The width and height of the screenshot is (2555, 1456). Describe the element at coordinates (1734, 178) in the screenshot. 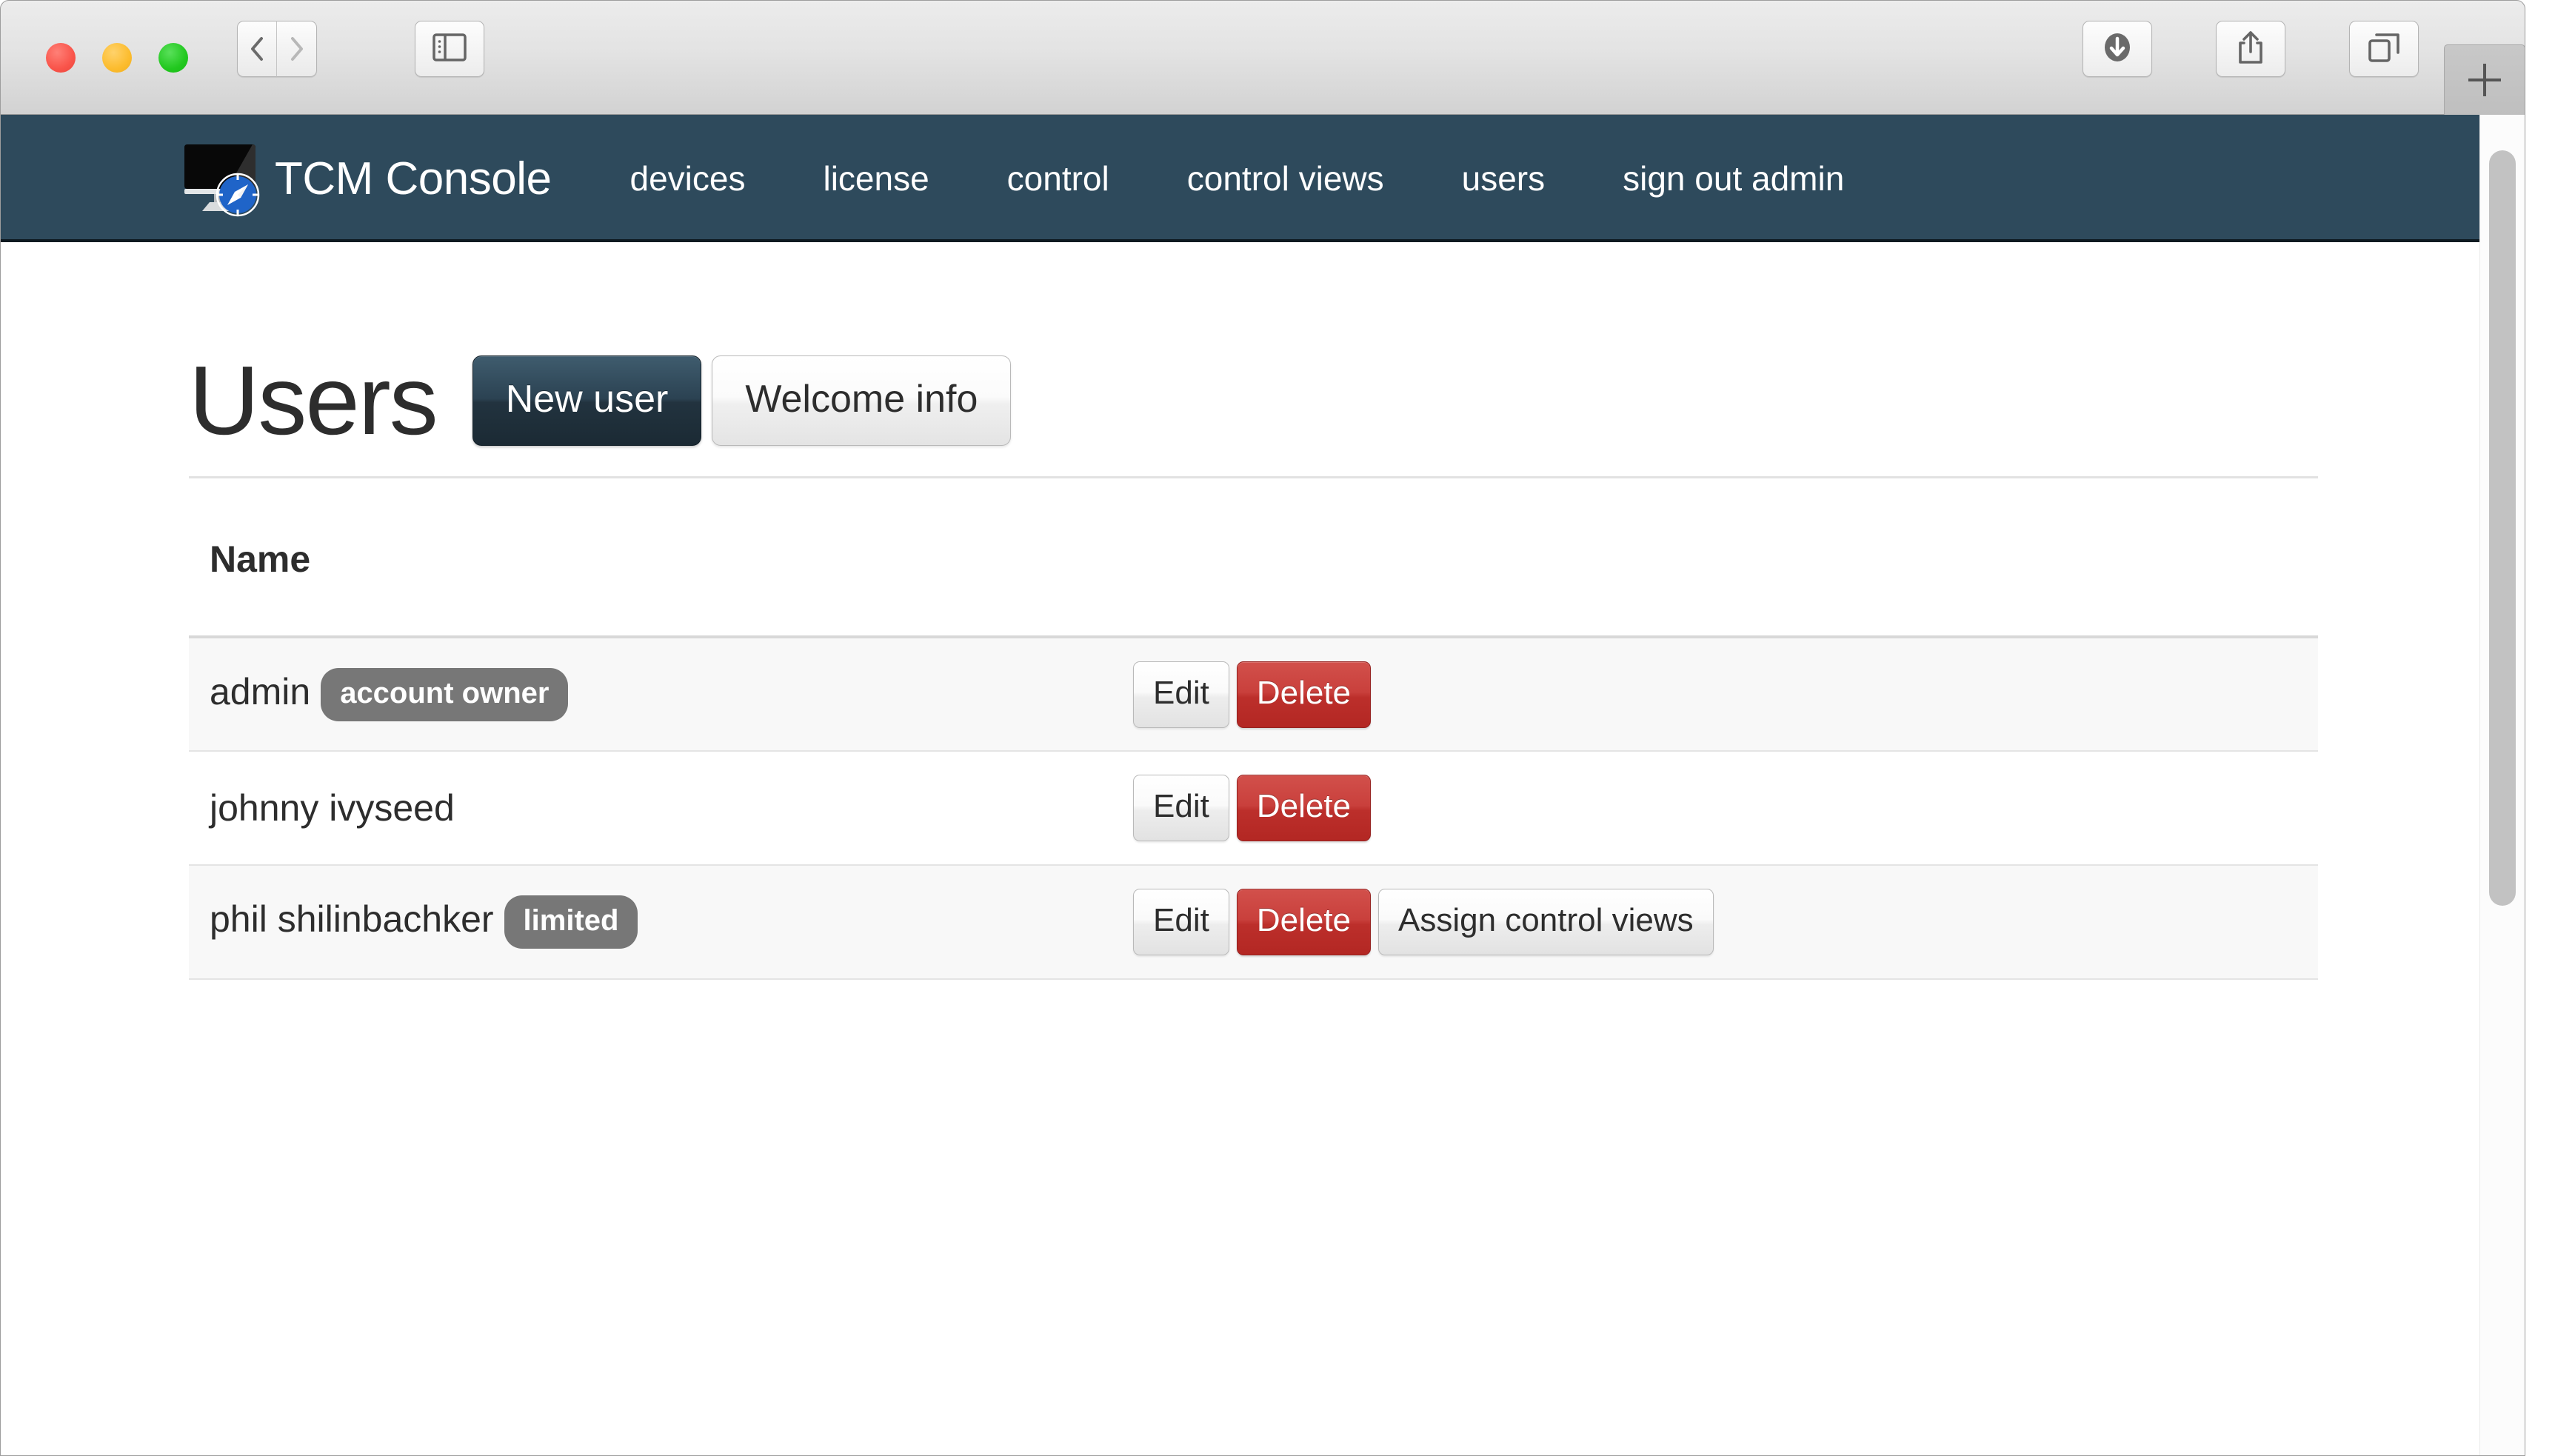

I see `nav-link-sign-out: sign out admin` at that location.